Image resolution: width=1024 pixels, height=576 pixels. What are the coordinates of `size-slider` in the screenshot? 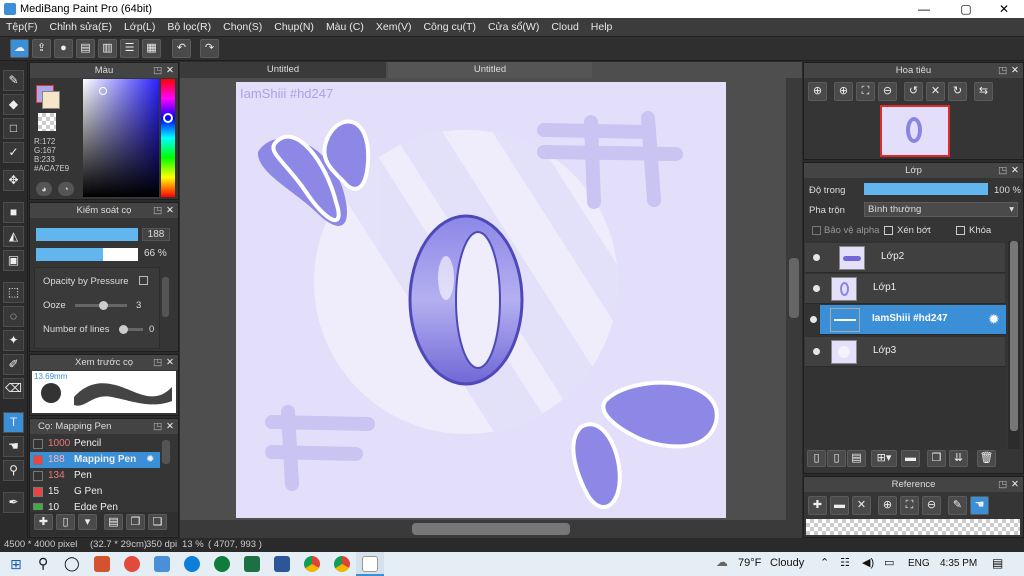 It's located at (87, 234).